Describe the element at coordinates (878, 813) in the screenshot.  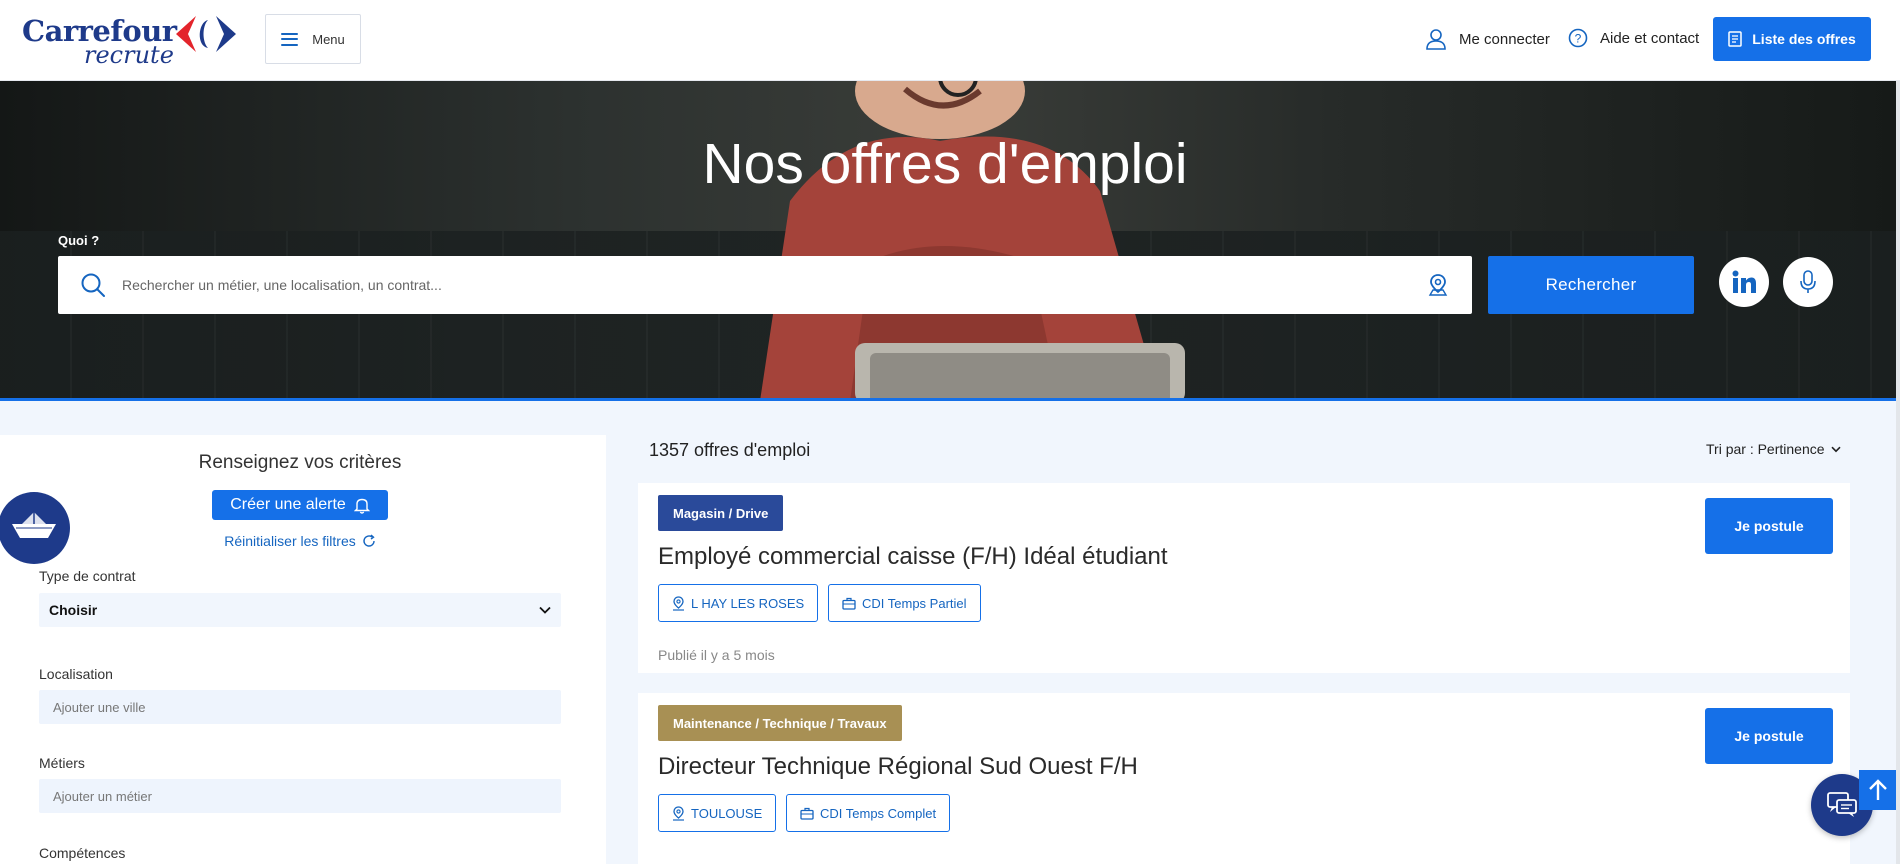
I see `job-contract-label: CDI Temps Complet` at that location.